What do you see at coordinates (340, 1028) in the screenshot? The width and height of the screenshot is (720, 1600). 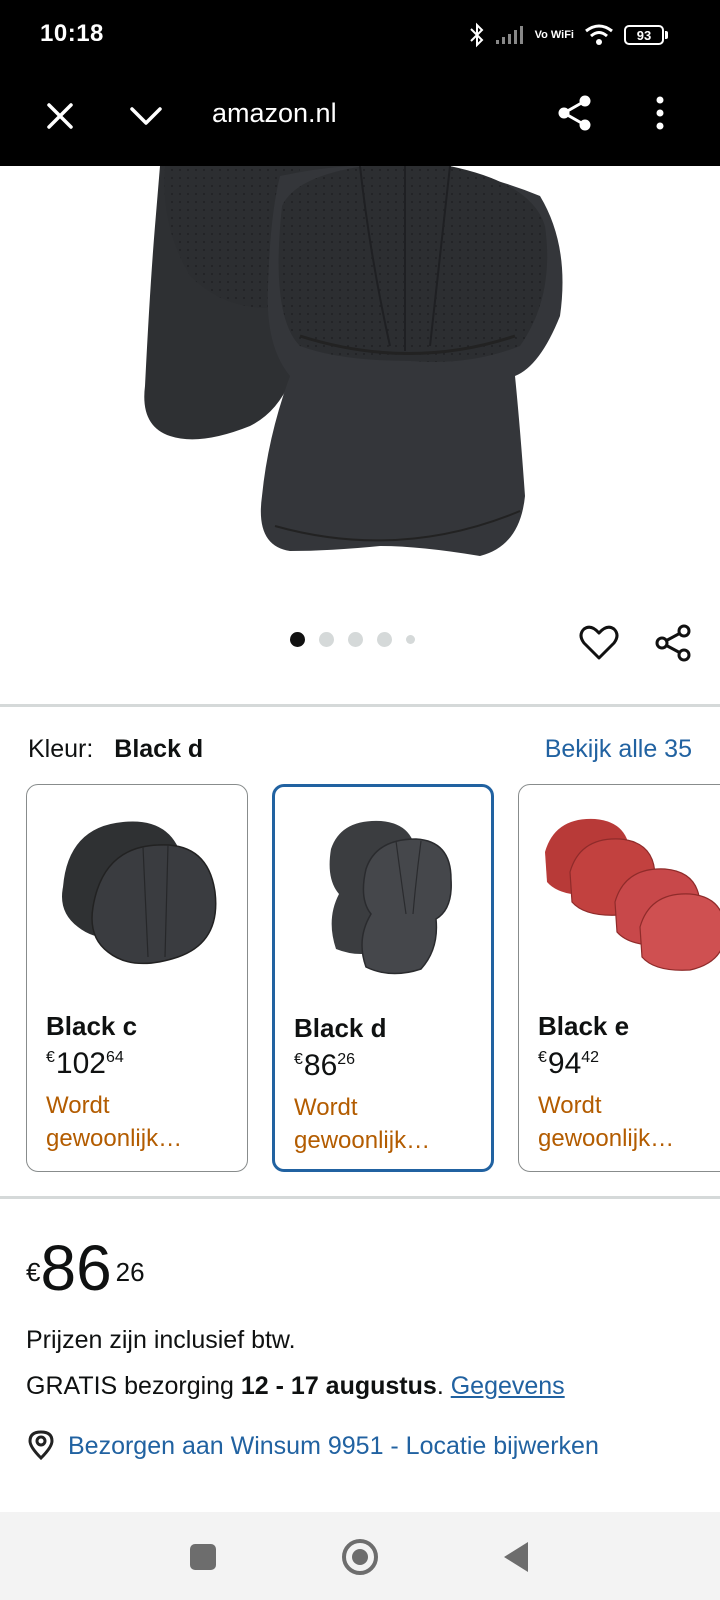 I see `swatch-name: Black d` at bounding box center [340, 1028].